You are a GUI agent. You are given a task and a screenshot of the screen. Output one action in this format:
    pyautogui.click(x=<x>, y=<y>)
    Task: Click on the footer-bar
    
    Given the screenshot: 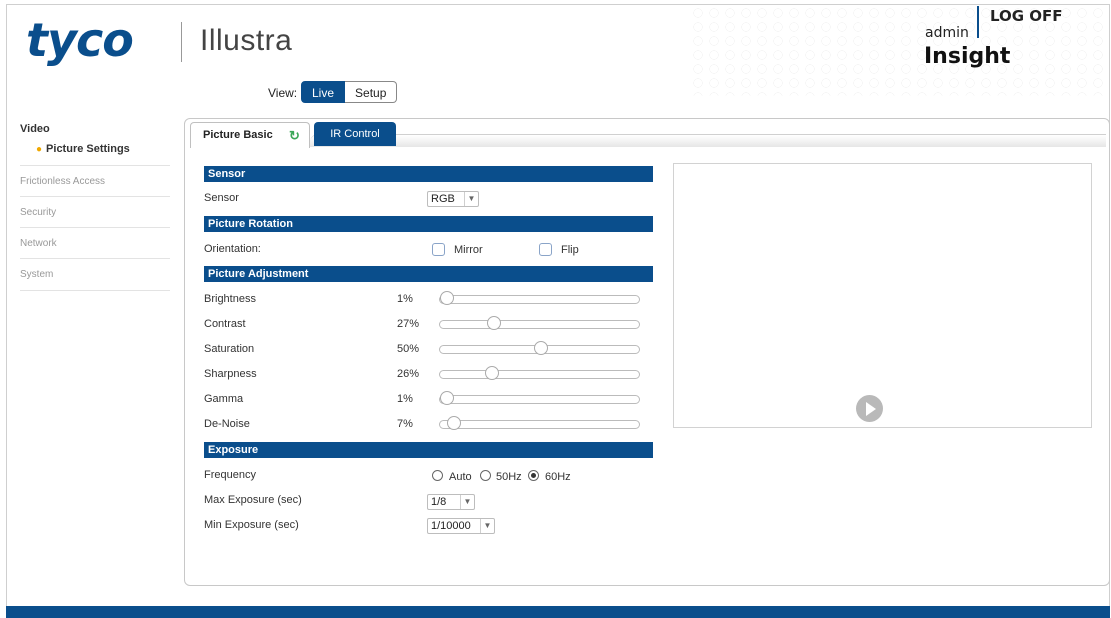 What is the action you would take?
    pyautogui.click(x=558, y=612)
    